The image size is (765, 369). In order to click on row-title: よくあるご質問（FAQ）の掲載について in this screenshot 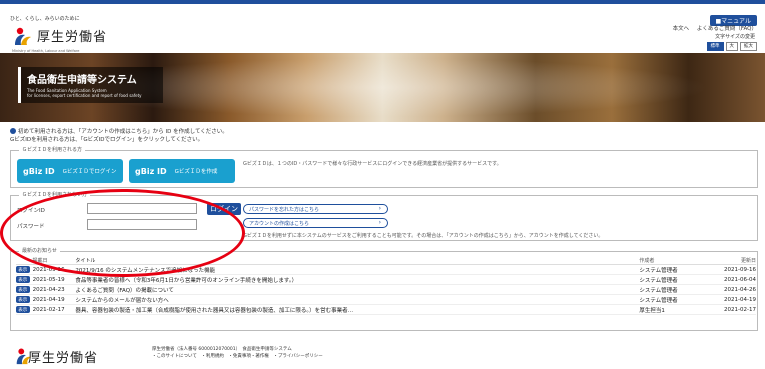, I will do `click(357, 290)`.